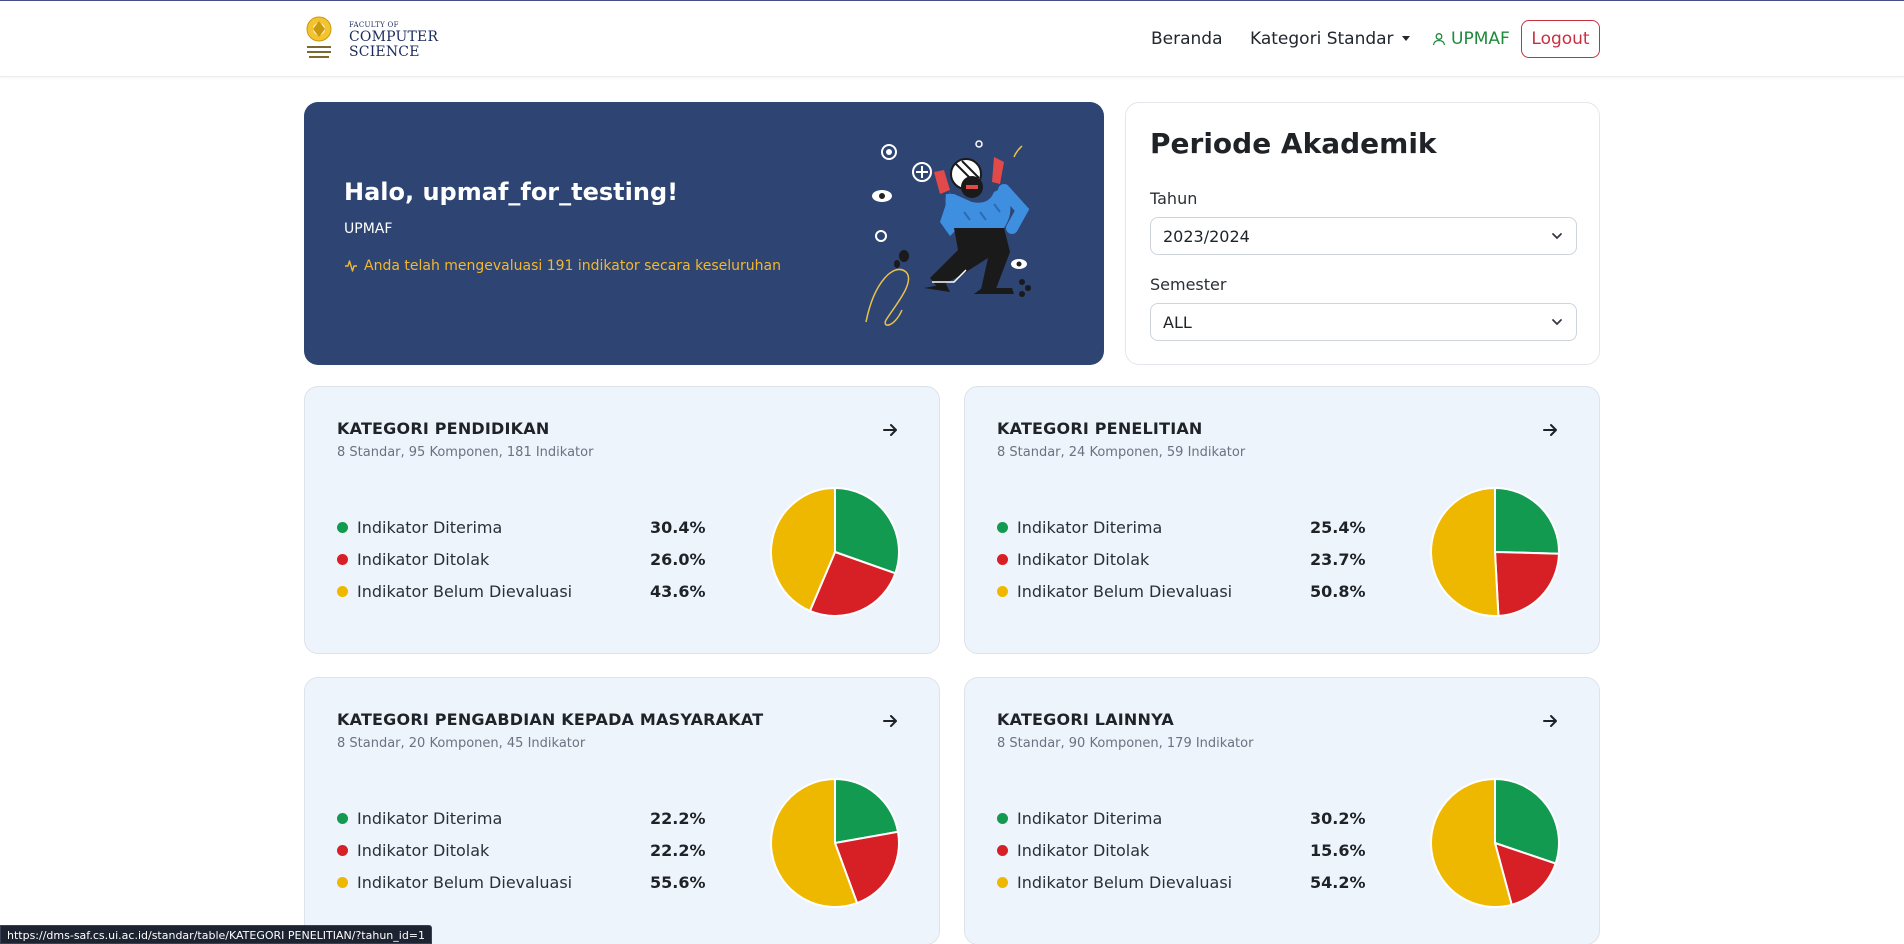 This screenshot has height=944, width=1904. Describe the element at coordinates (1527, 521) in the screenshot. I see `pie-slice-accepted` at that location.